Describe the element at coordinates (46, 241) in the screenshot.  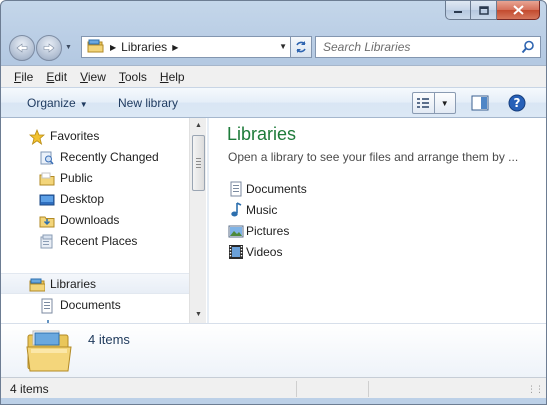
I see `recent-places-icon` at that location.